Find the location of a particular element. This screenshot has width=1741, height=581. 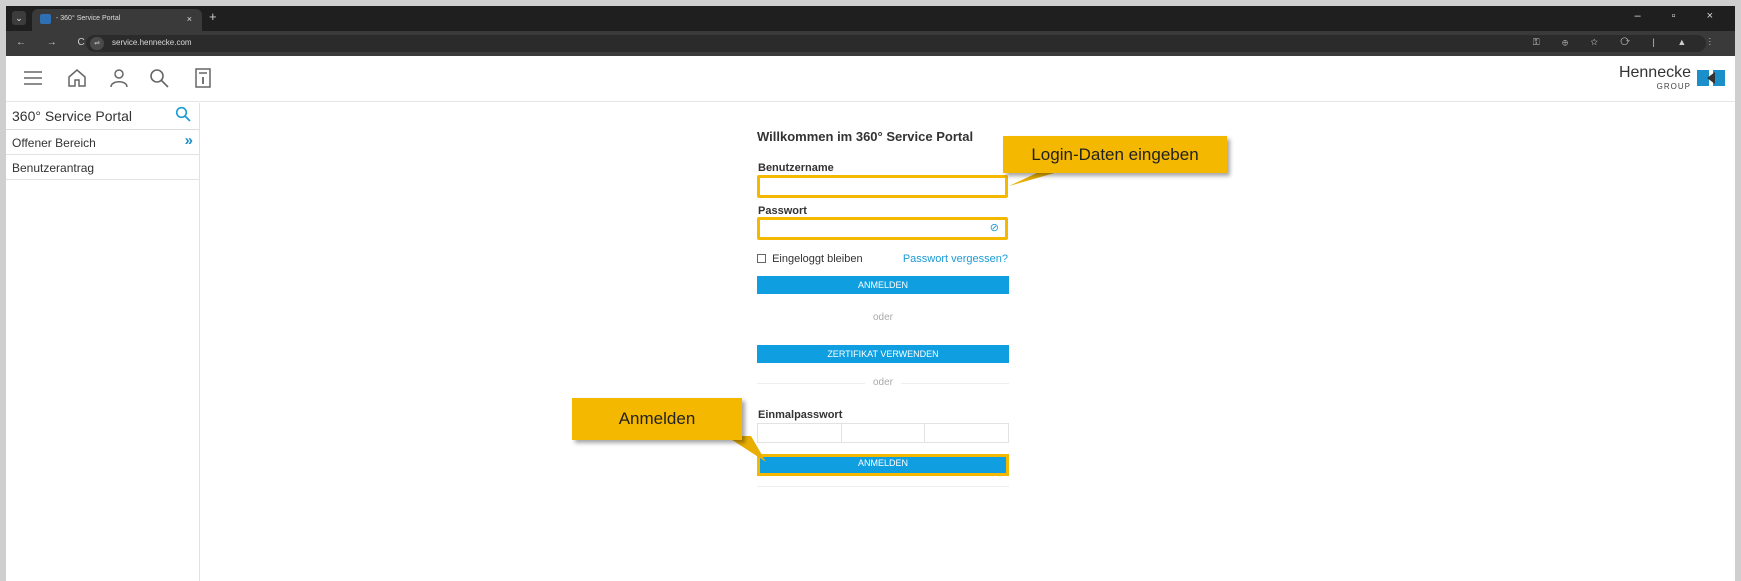

callout-login: Anmelden is located at coordinates (657, 419).